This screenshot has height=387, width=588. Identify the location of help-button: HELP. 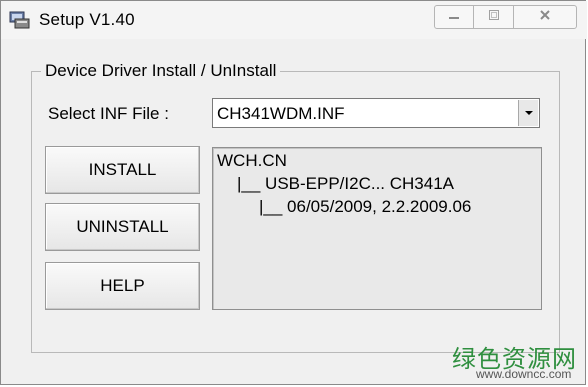
(122, 286).